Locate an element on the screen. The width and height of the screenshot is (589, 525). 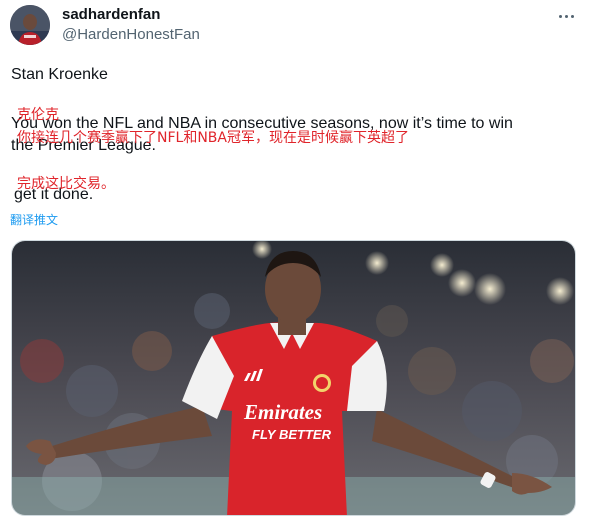
shirt-sponsor-line-2: FLY BETTER is located at coordinates (292, 434).